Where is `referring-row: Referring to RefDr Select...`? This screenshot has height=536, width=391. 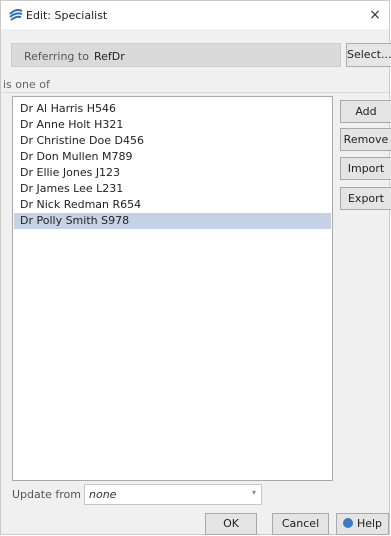
referring-row: Referring to RefDr Select... is located at coordinates (199, 54).